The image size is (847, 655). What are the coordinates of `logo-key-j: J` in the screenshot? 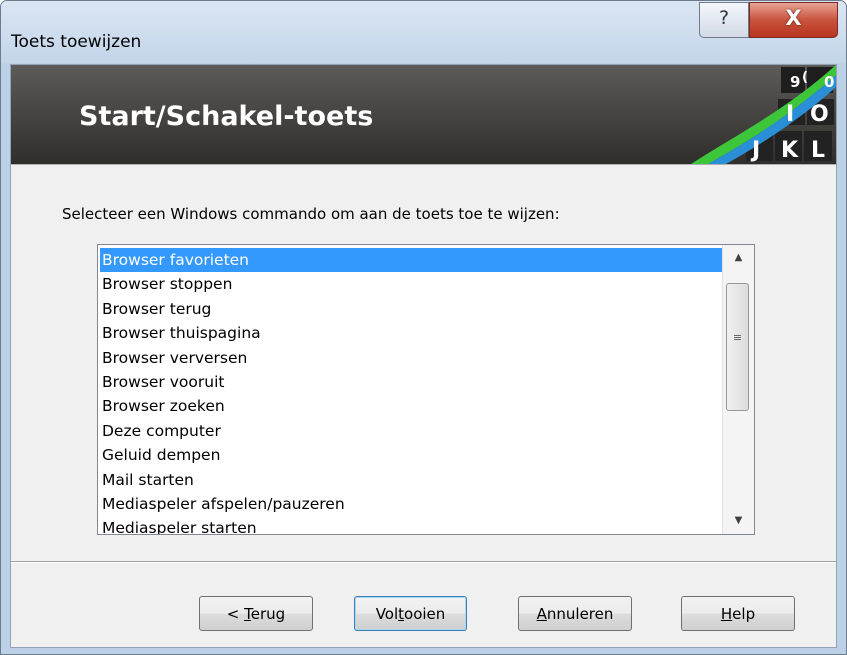 It's located at (755, 150).